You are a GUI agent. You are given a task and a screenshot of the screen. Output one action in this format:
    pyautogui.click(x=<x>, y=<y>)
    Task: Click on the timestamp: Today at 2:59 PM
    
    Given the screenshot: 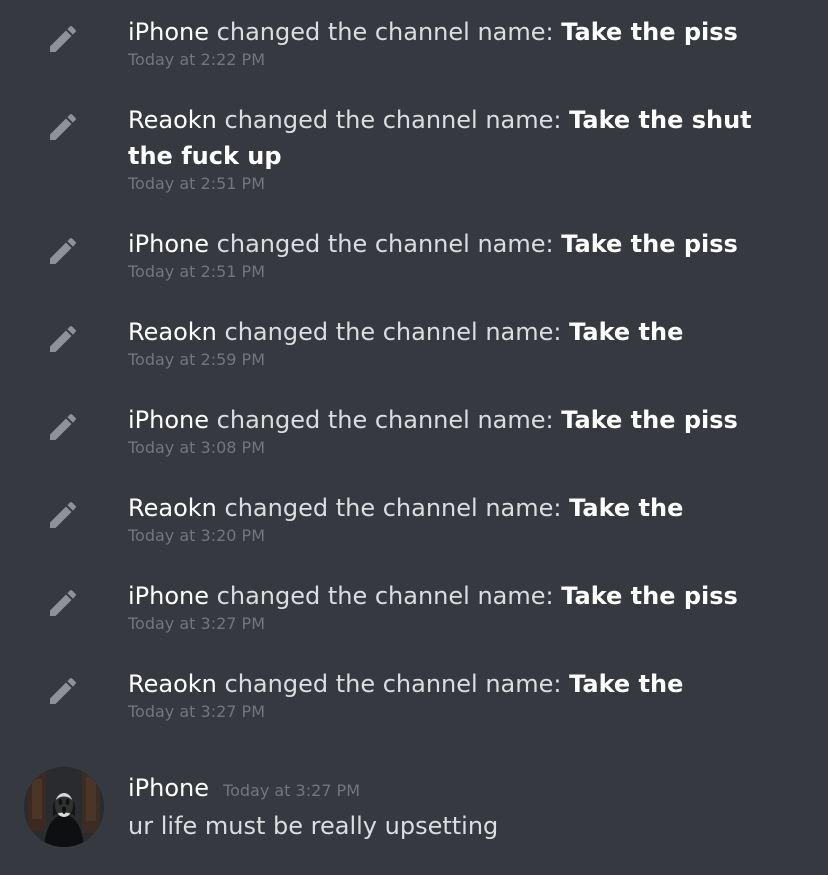 What is the action you would take?
    pyautogui.click(x=196, y=359)
    